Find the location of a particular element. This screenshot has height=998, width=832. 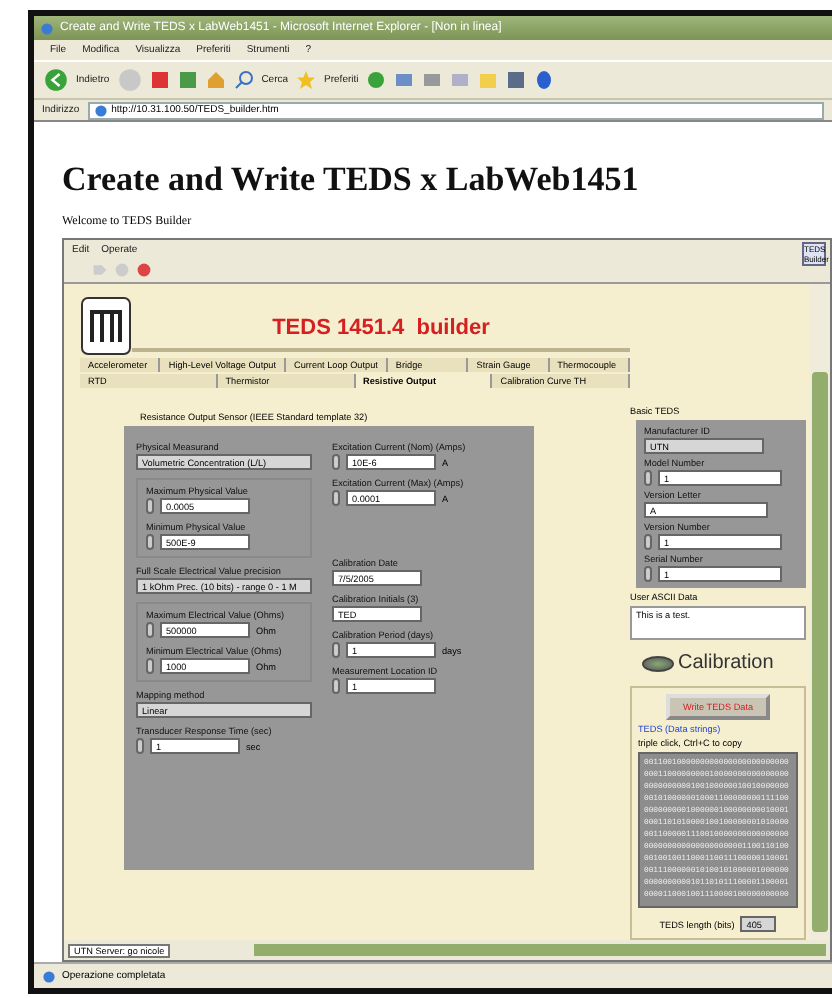

vertical-scrollbar is located at coordinates (820, 612).